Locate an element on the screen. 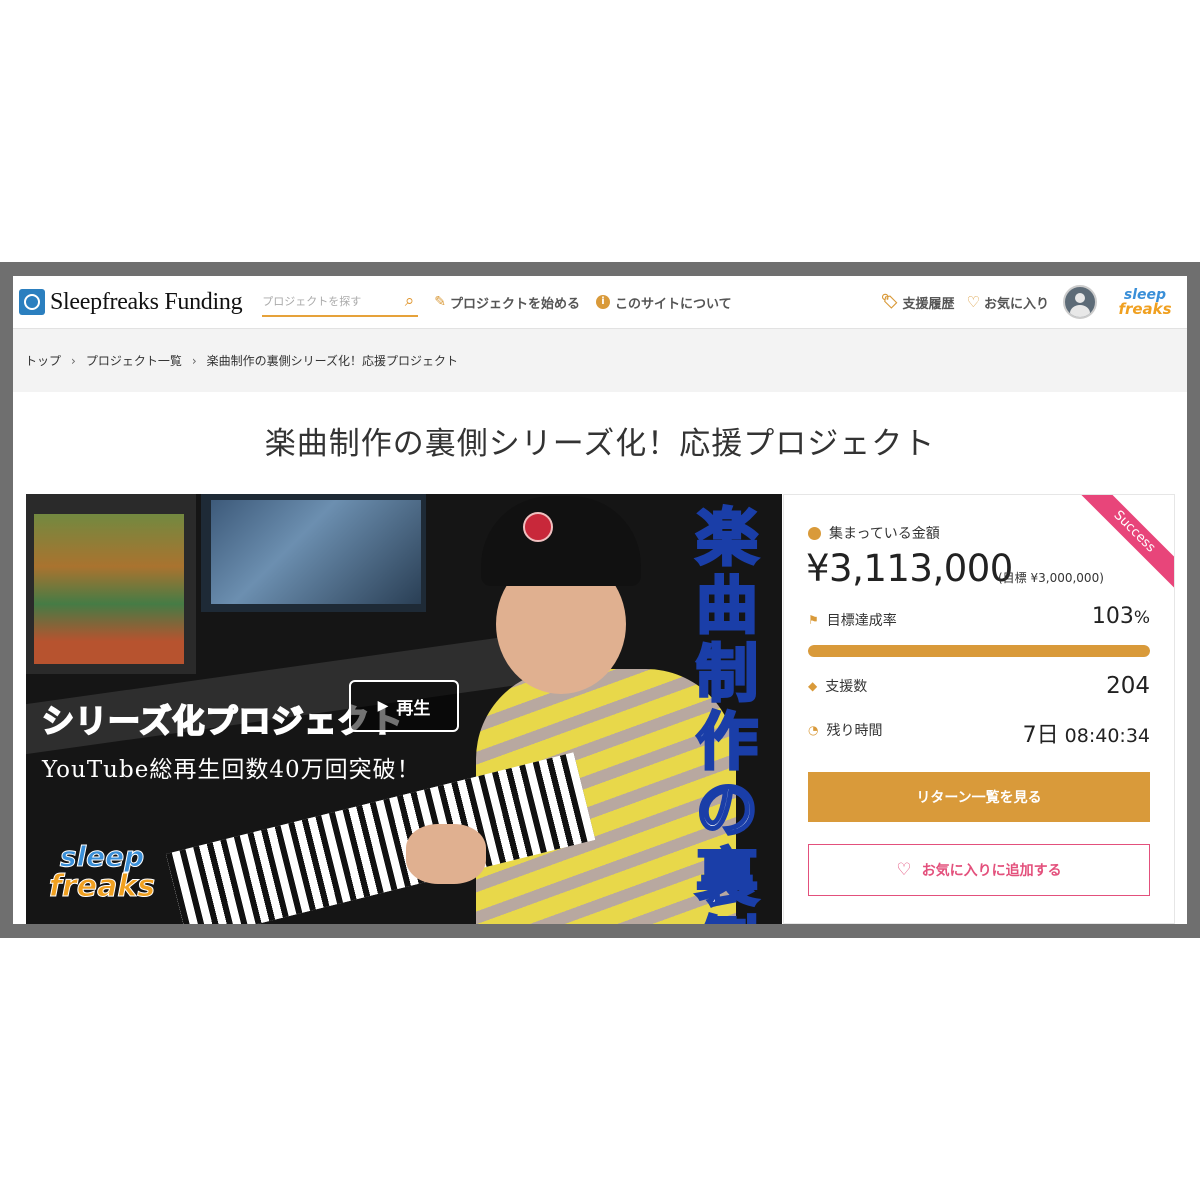 The image size is (1200, 1200). play-icon: ▶ is located at coordinates (383, 706).